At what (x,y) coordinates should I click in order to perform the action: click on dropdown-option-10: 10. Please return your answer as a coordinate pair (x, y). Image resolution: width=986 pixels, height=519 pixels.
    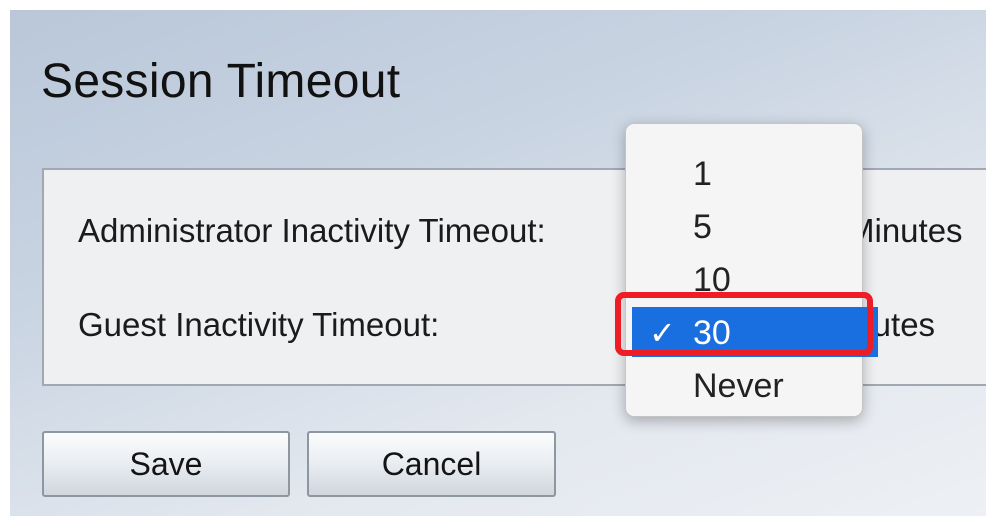
    Looking at the image, I should click on (744, 279).